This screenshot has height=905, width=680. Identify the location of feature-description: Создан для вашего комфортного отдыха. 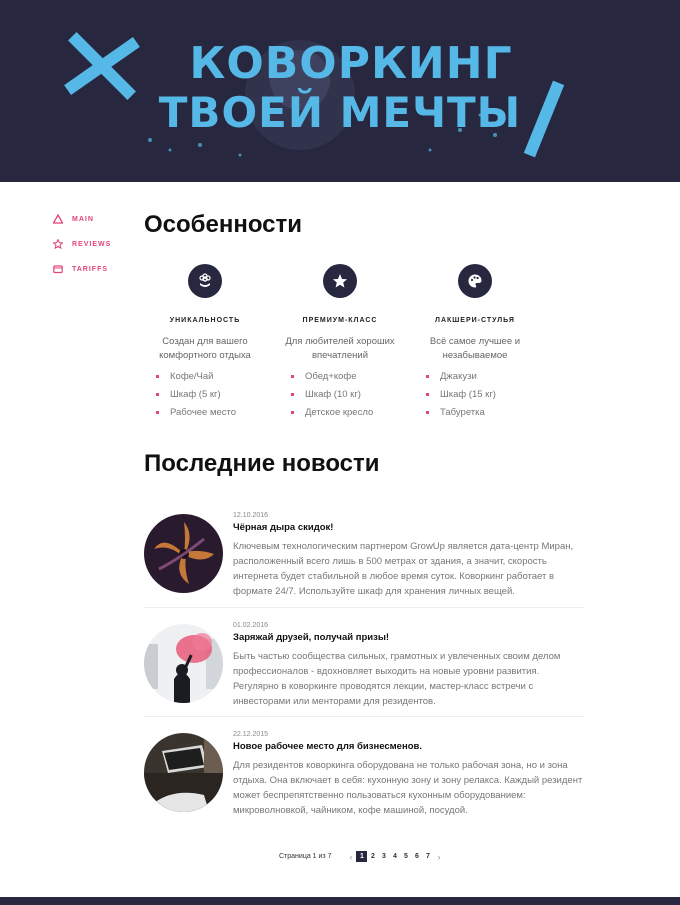
(205, 348).